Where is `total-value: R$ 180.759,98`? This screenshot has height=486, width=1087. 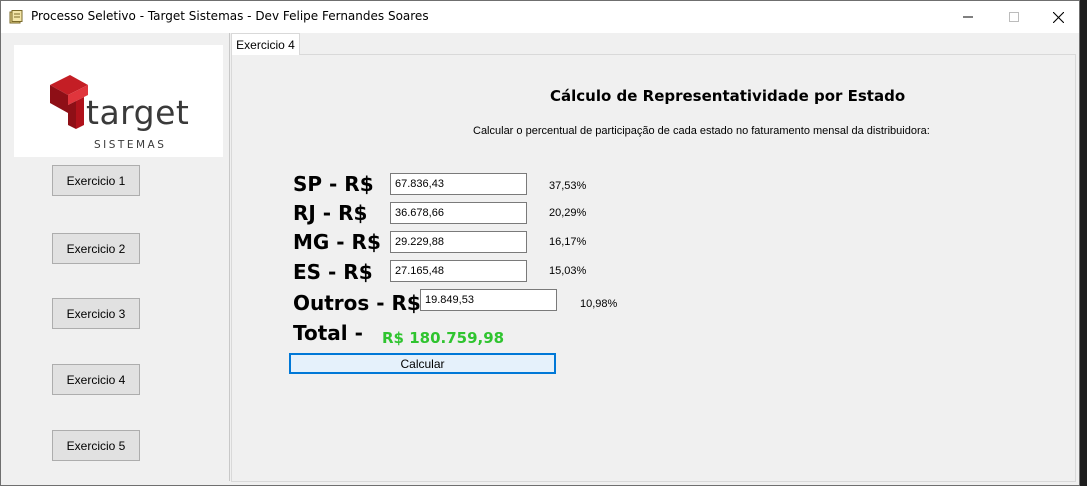
total-value: R$ 180.759,98 is located at coordinates (443, 338).